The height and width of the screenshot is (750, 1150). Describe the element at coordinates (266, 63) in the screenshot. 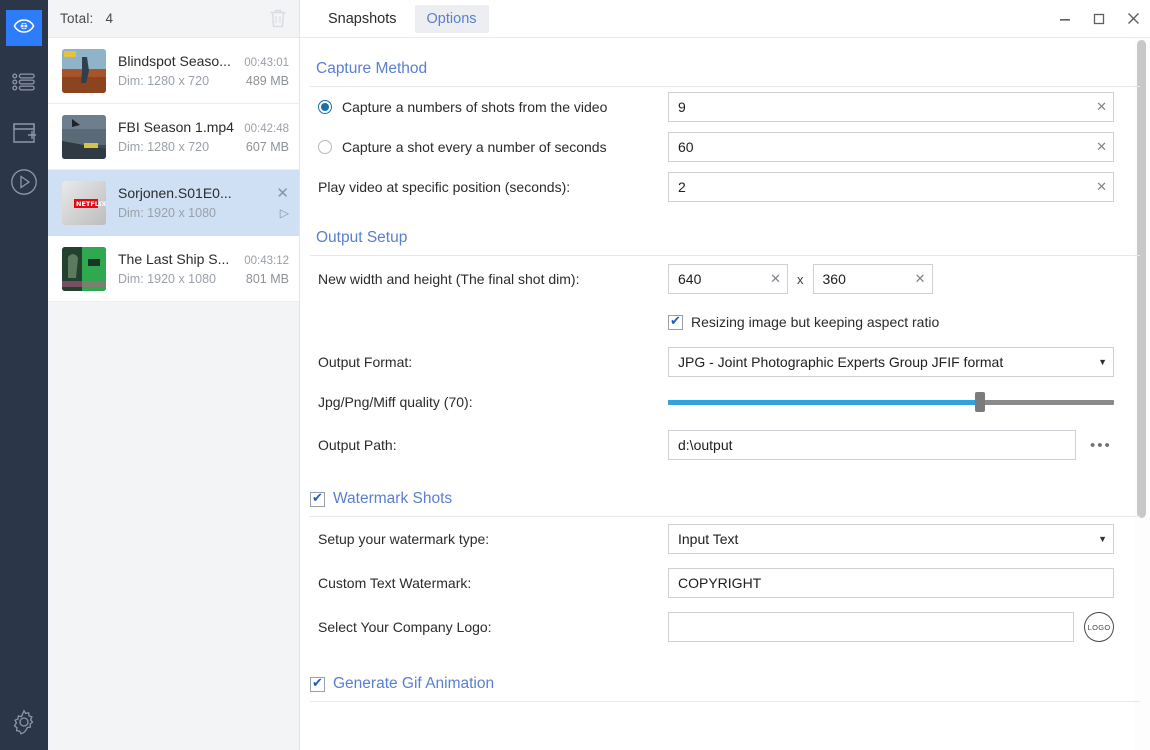

I see `list-item-duration: 00:43:01` at that location.